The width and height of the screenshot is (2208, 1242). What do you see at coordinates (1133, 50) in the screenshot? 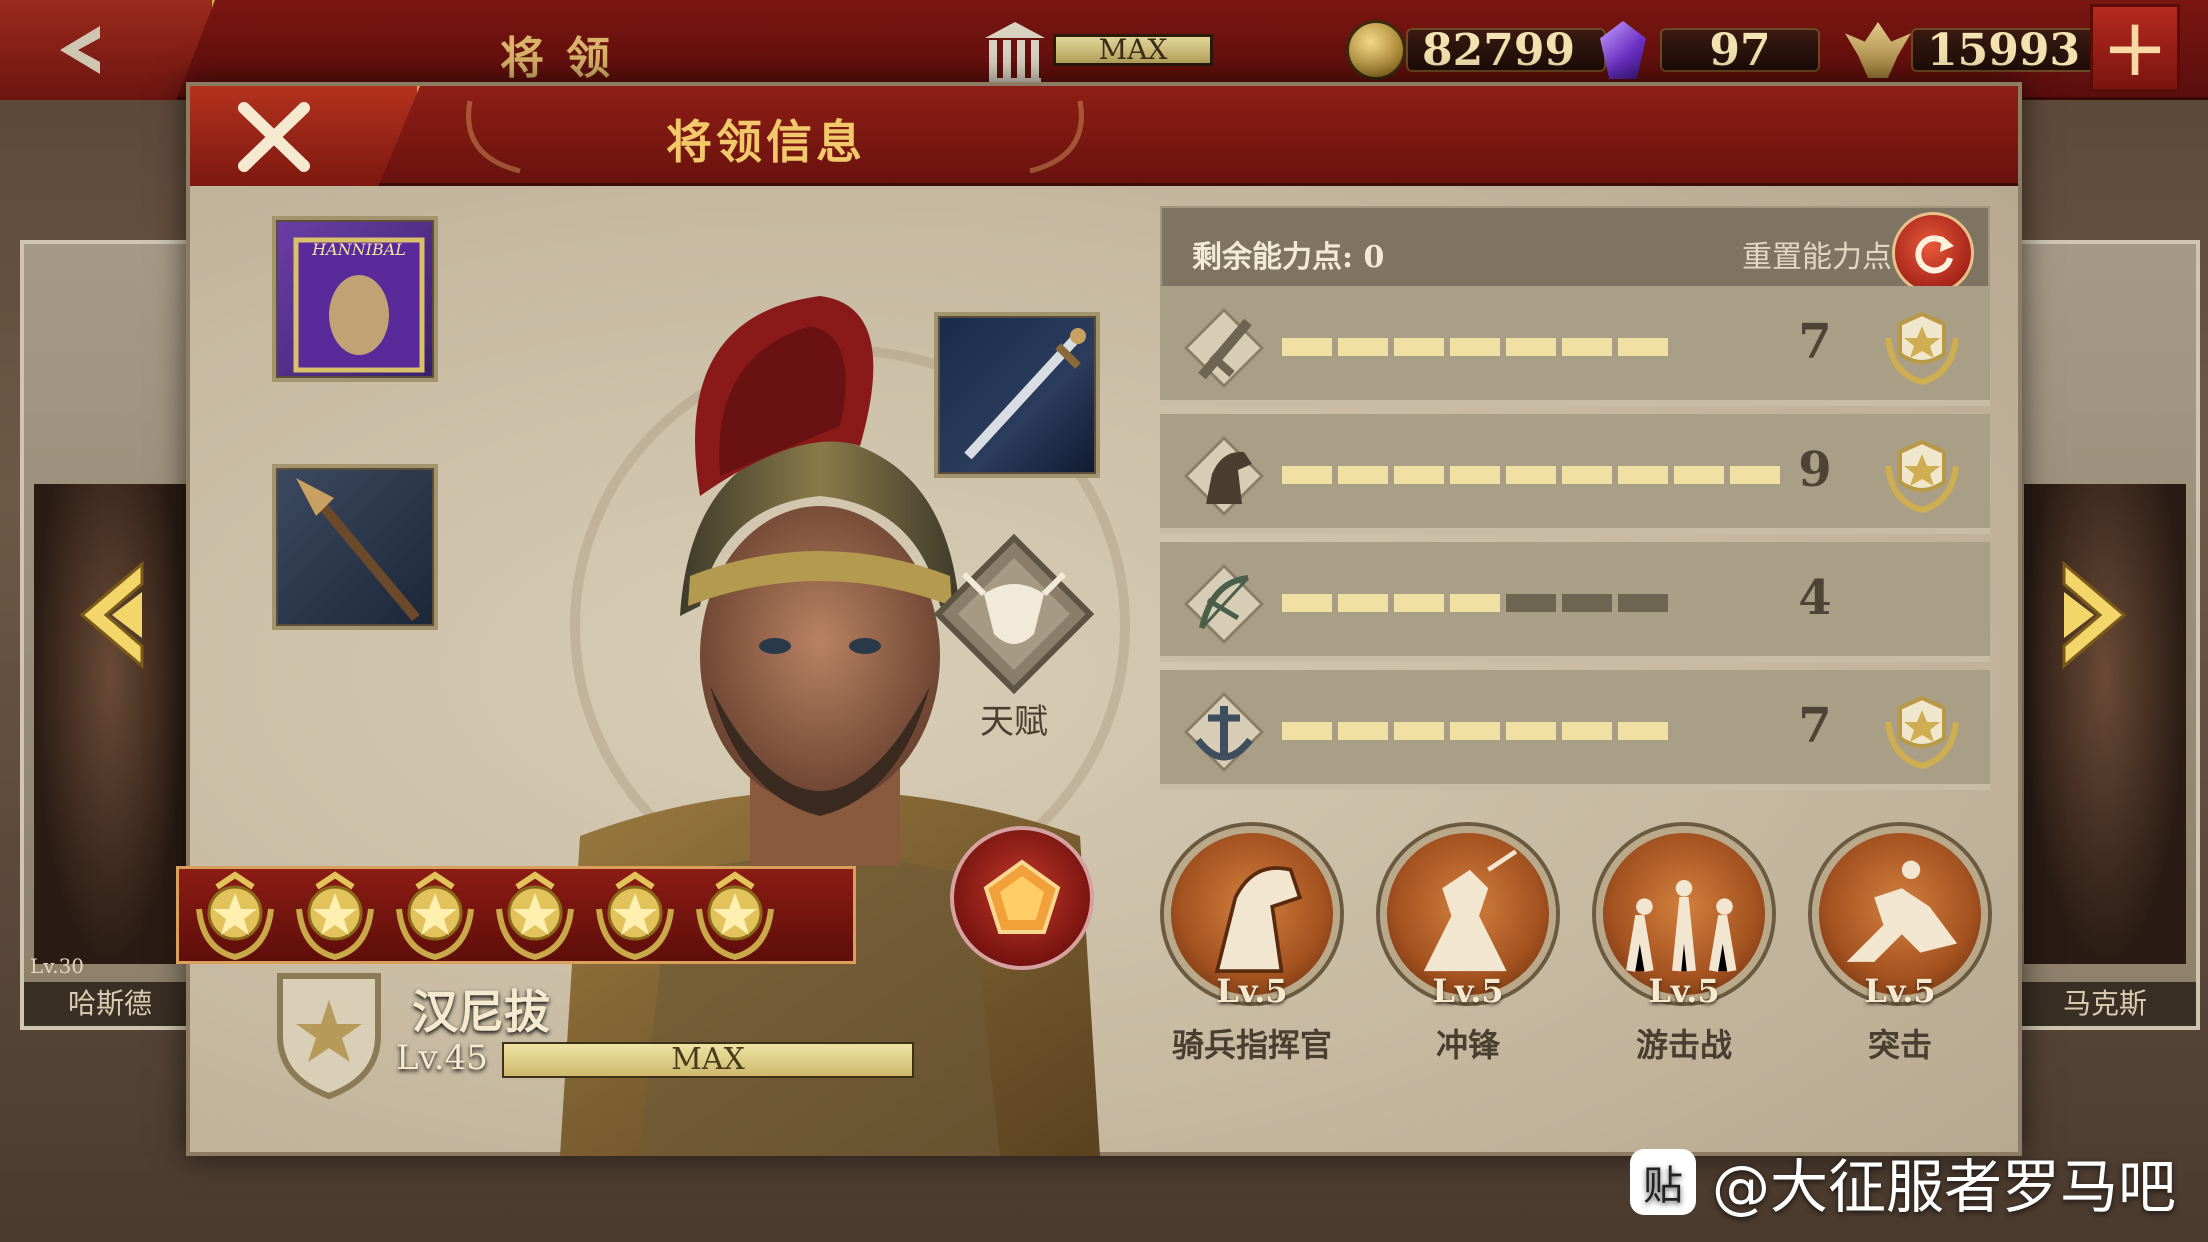
I see `city-max-bar: MAX` at bounding box center [1133, 50].